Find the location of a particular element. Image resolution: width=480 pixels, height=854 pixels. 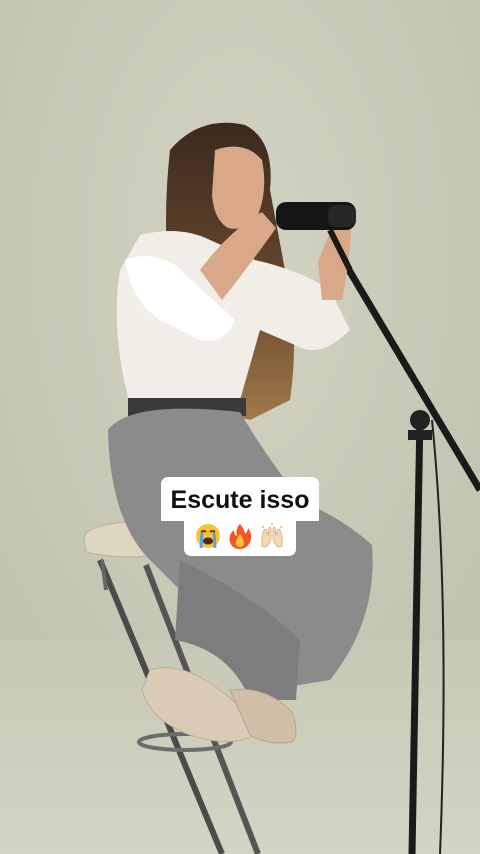

caption-text: Escute isso is located at coordinates (240, 499).